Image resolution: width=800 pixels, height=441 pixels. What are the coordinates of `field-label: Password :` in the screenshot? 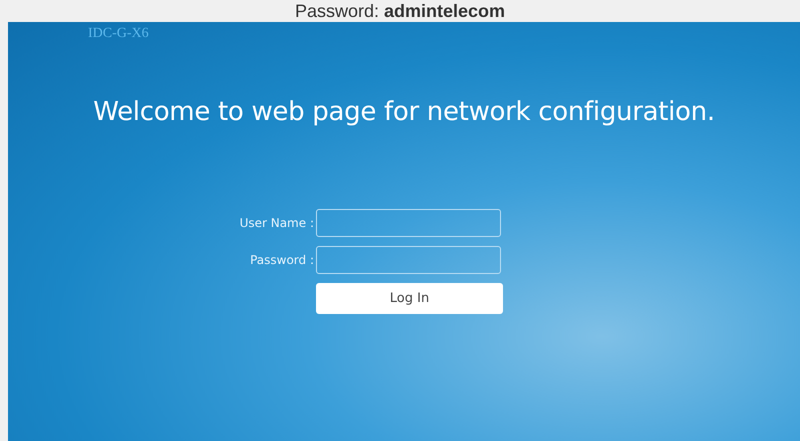 It's located at (282, 260).